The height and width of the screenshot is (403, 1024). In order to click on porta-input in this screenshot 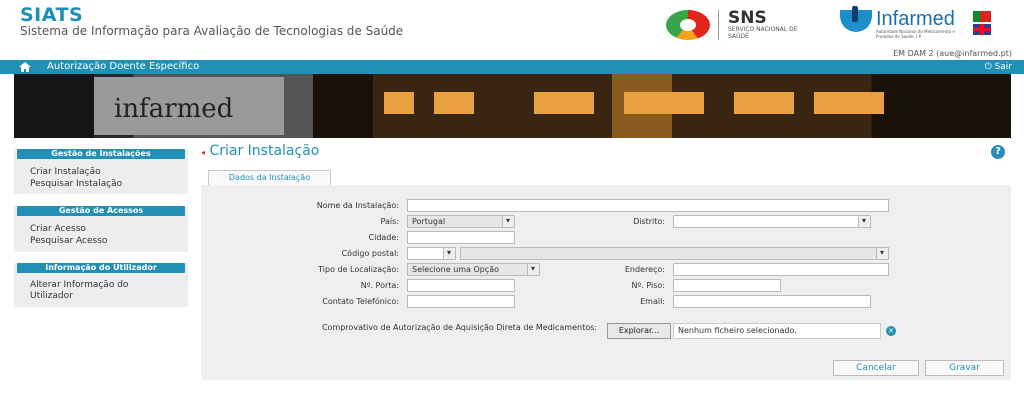, I will do `click(461, 285)`.